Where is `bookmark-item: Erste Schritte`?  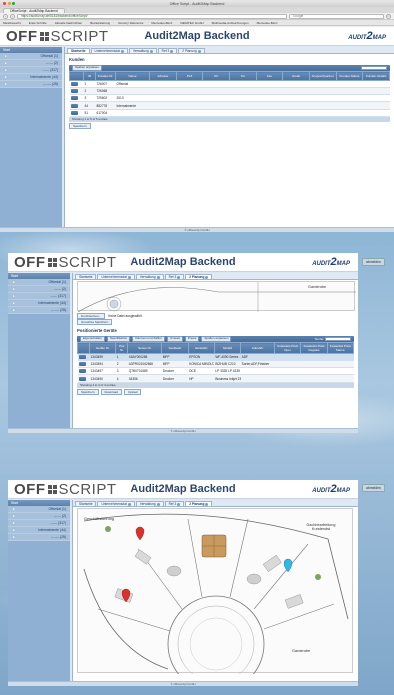 bookmark-item: Erste Schritte is located at coordinates (38, 23).